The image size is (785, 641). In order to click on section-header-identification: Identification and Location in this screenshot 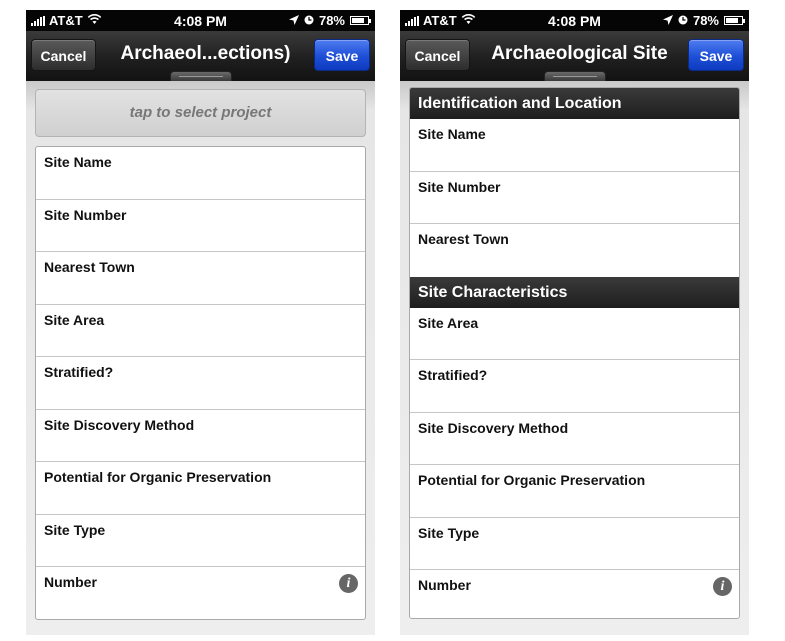, I will do `click(574, 103)`.